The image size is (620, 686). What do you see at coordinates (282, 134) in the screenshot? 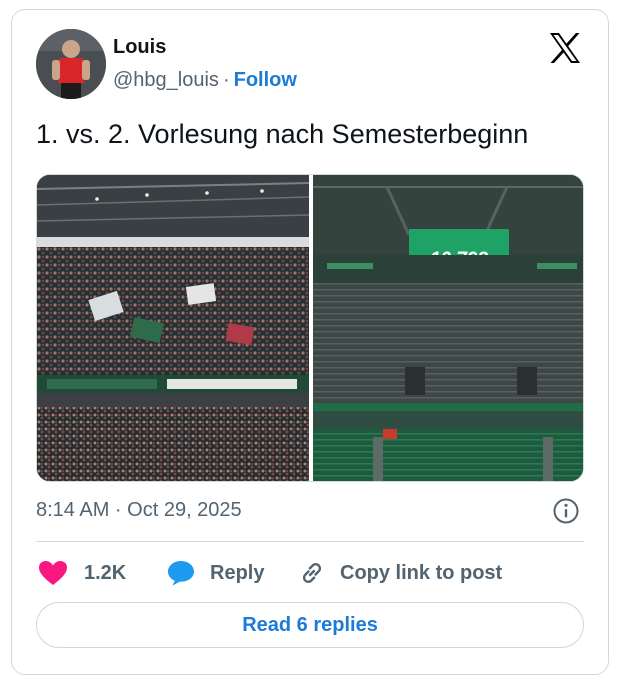
I see `tweet-text: 1. vs. 2. Vorlesung nach Semesterbeginn` at bounding box center [282, 134].